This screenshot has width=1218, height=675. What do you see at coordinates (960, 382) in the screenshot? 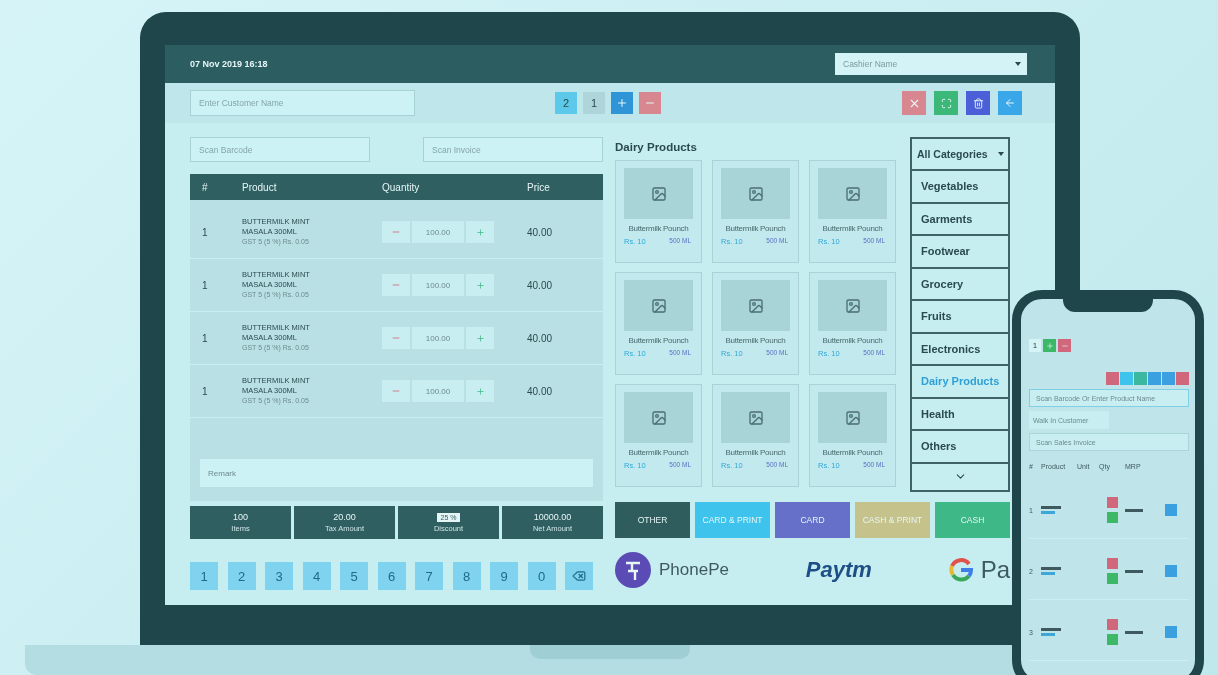
I see `category-item: Dairy Products` at bounding box center [960, 382].